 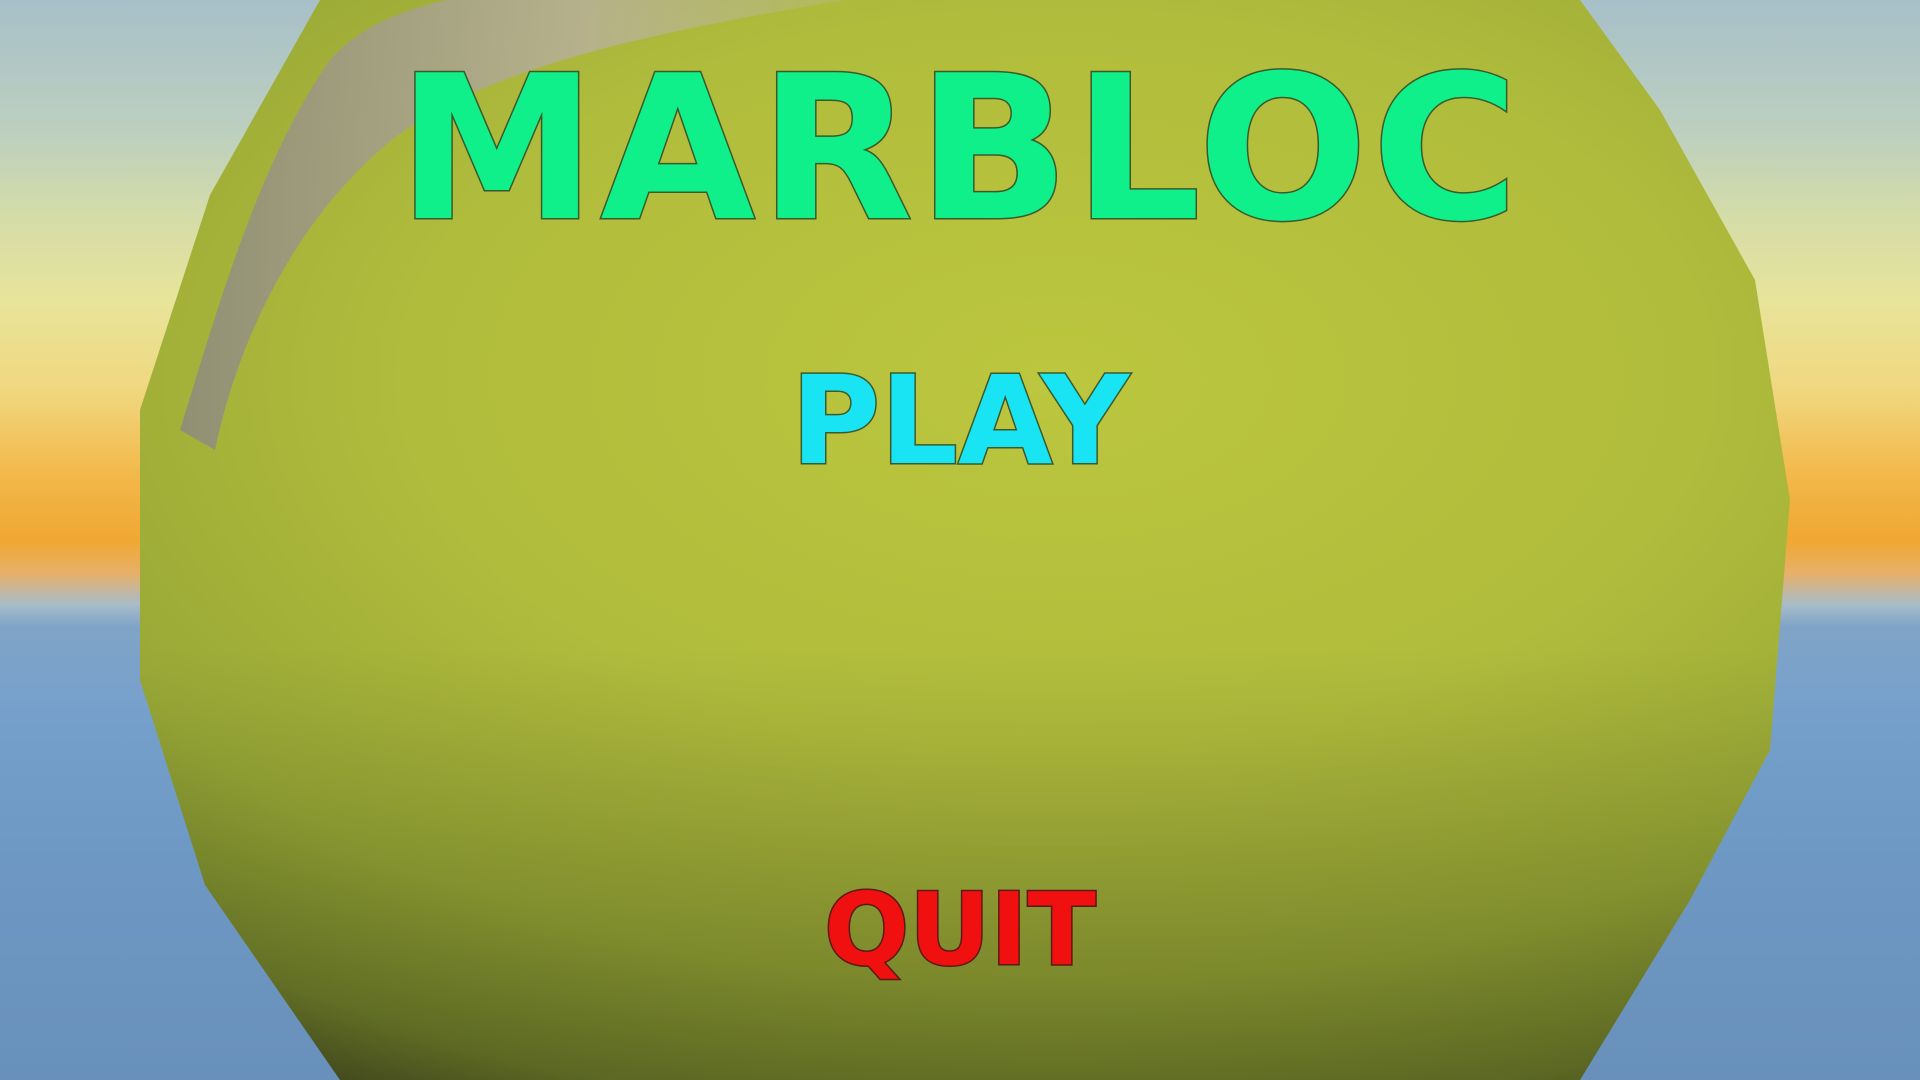 I want to click on quit-button: QUIT, so click(x=960, y=929).